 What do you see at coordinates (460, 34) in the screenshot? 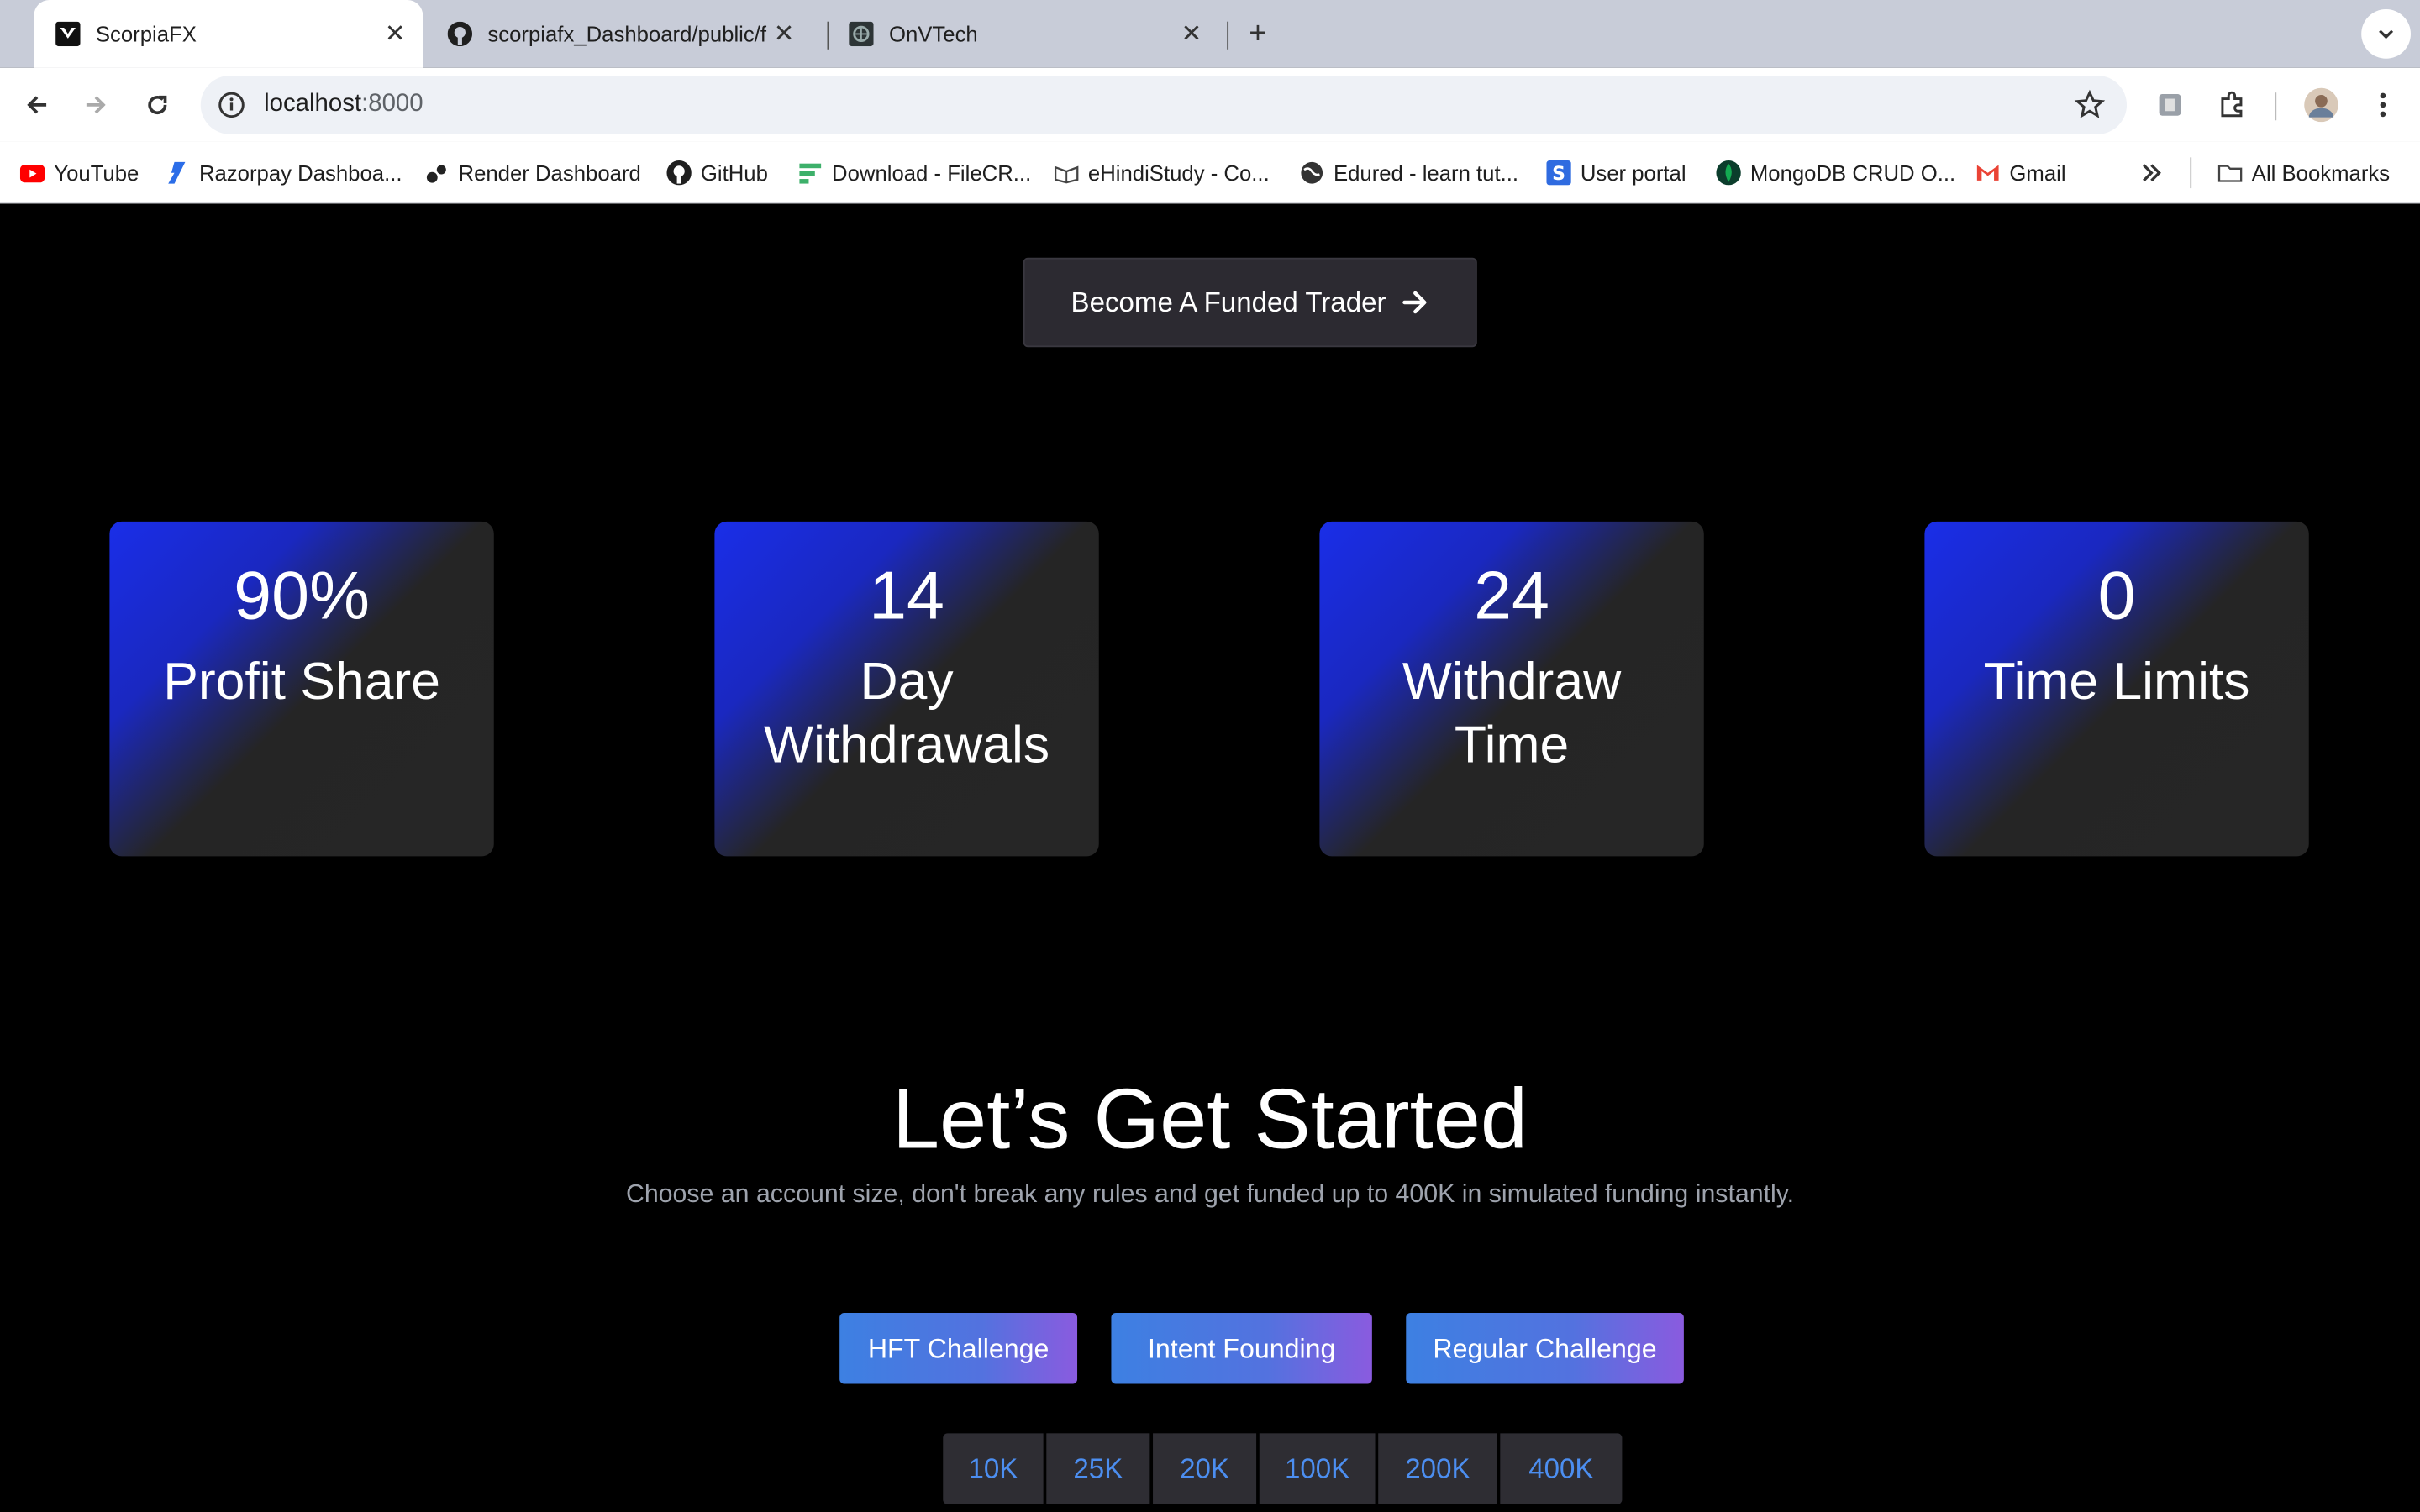
I see `github-favicon-icon` at bounding box center [460, 34].